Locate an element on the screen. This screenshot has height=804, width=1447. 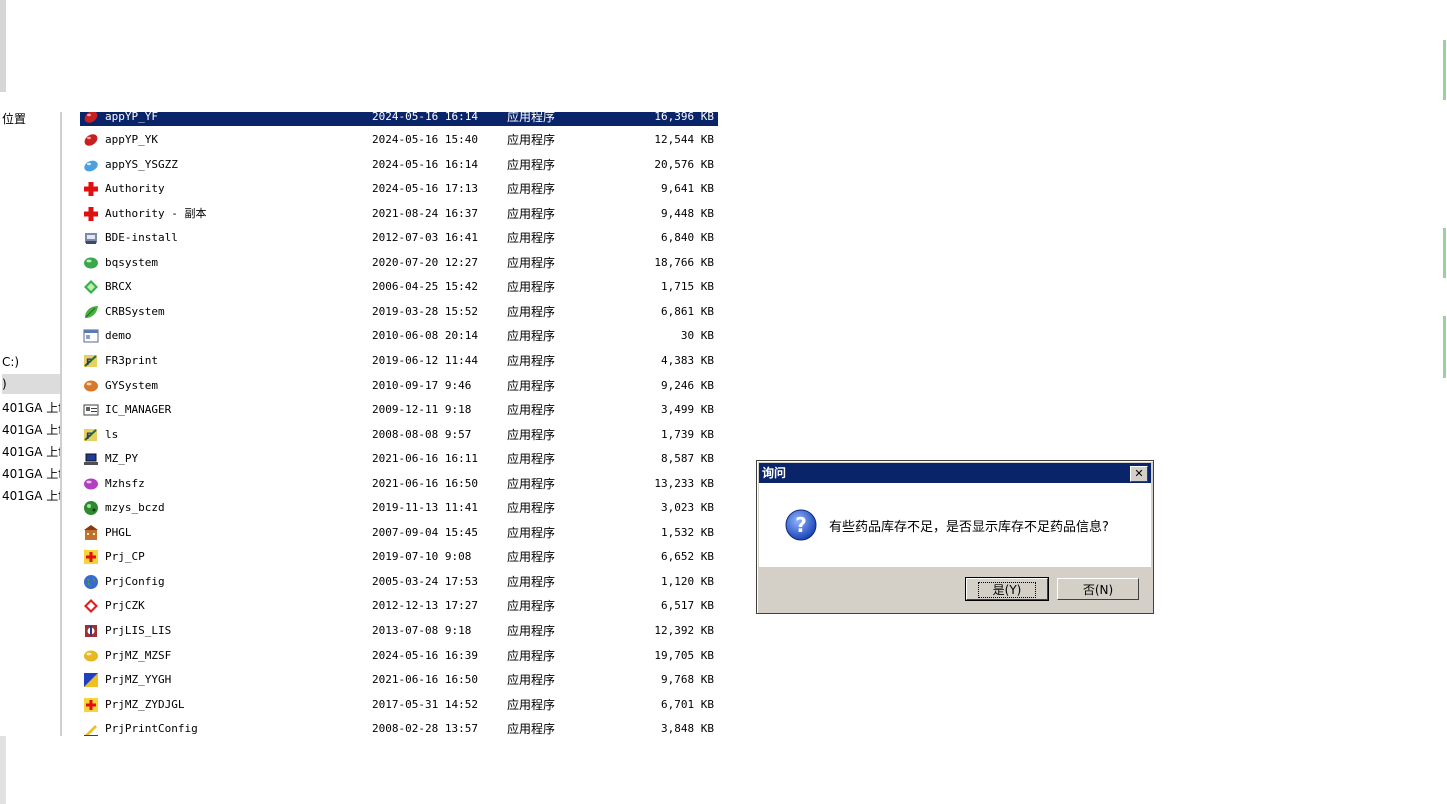
file-name: demo is located at coordinates (118, 336).